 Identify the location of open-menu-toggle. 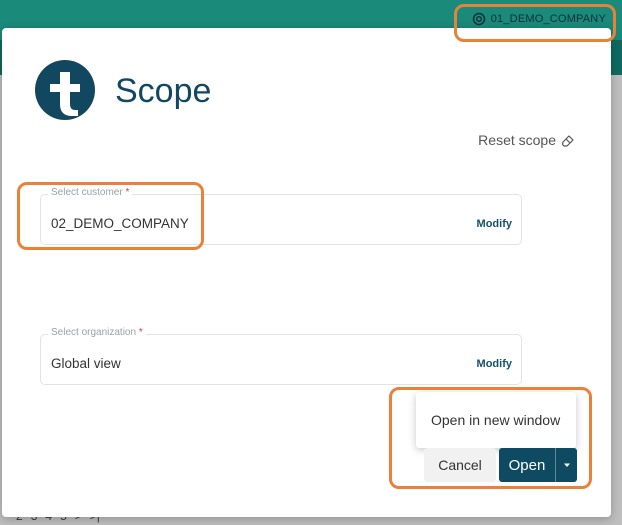
(566, 465).